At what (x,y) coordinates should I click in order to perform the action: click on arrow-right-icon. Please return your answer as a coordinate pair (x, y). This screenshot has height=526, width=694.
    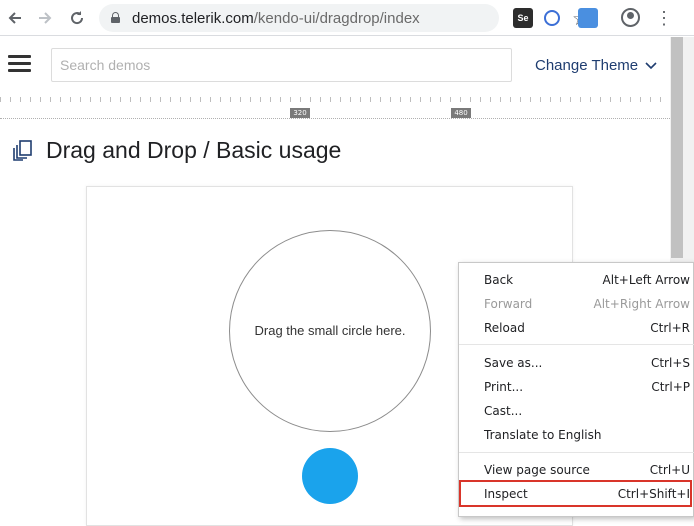
    Looking at the image, I should click on (45, 18).